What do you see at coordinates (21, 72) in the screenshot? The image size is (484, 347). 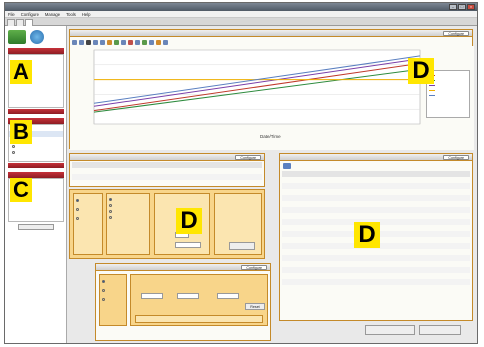 I see `callout-a: A` at bounding box center [21, 72].